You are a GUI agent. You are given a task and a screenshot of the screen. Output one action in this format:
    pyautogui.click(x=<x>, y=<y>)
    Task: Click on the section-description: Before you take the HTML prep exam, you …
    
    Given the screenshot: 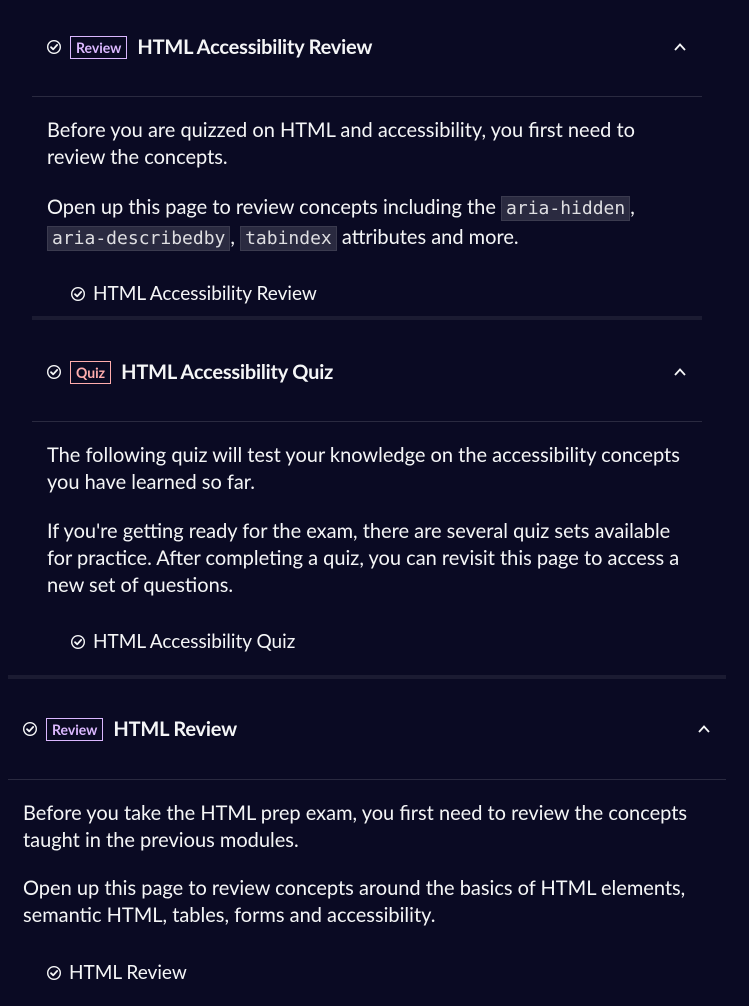 What is the action you would take?
    pyautogui.click(x=355, y=826)
    